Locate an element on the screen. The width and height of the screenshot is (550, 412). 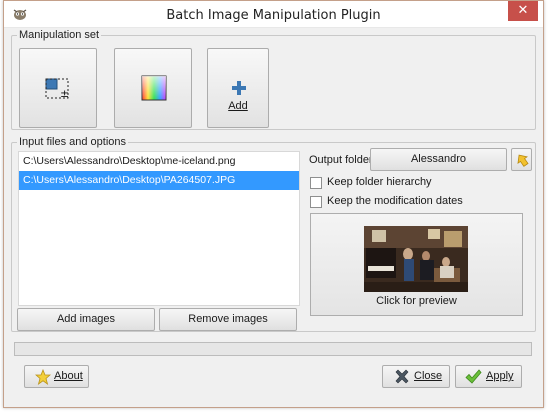
keep-dates-checkbox is located at coordinates (316, 202).